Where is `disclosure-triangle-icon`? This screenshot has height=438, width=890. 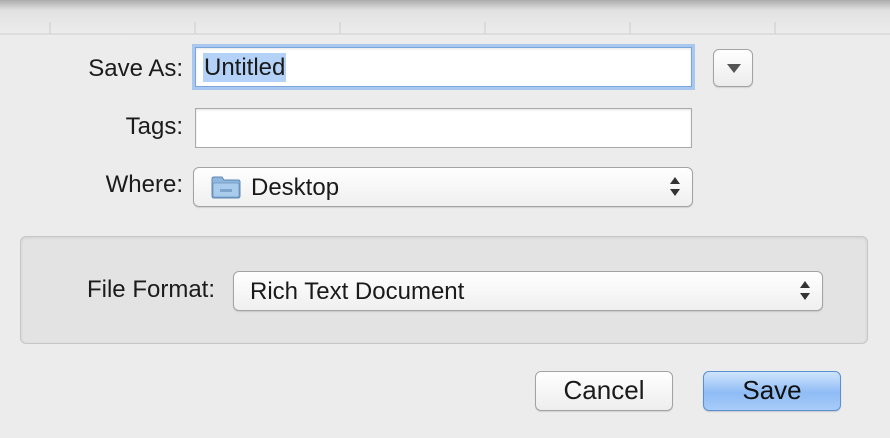 disclosure-triangle-icon is located at coordinates (734, 68).